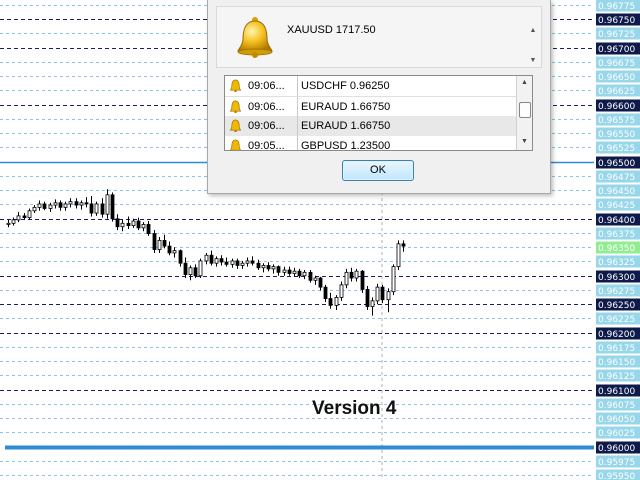 Image resolution: width=640 pixels, height=480 pixels. I want to click on version-watermark: Version 4, so click(354, 408).